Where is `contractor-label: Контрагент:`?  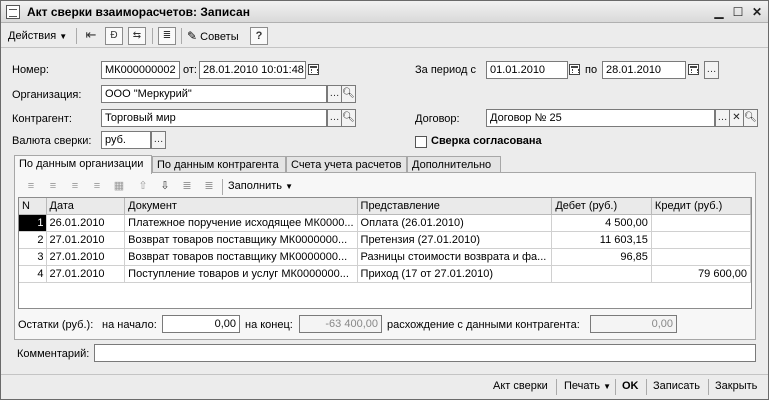 contractor-label: Контрагент: is located at coordinates (42, 119).